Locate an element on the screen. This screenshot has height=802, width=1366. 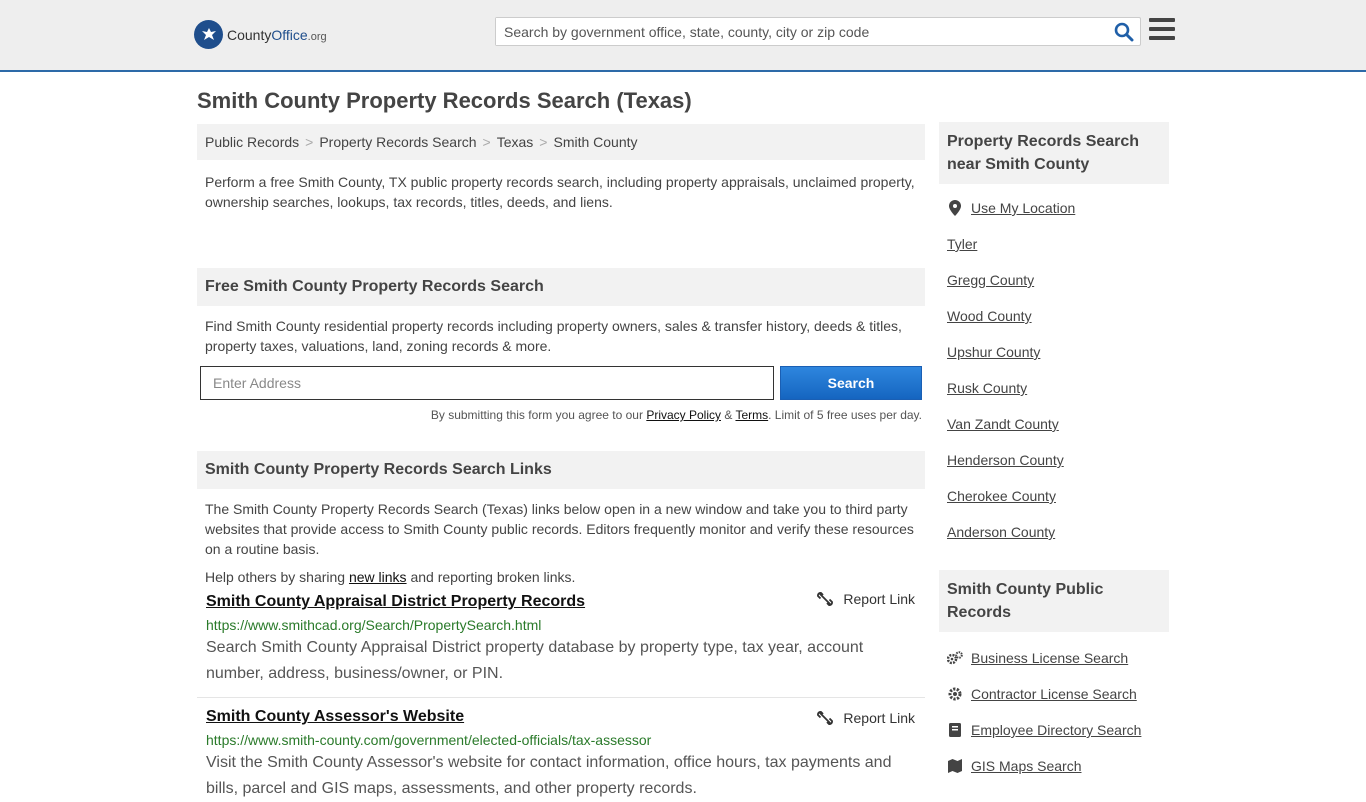
employee-directory-search-link: Employee Directory Search is located at coordinates (1056, 730).